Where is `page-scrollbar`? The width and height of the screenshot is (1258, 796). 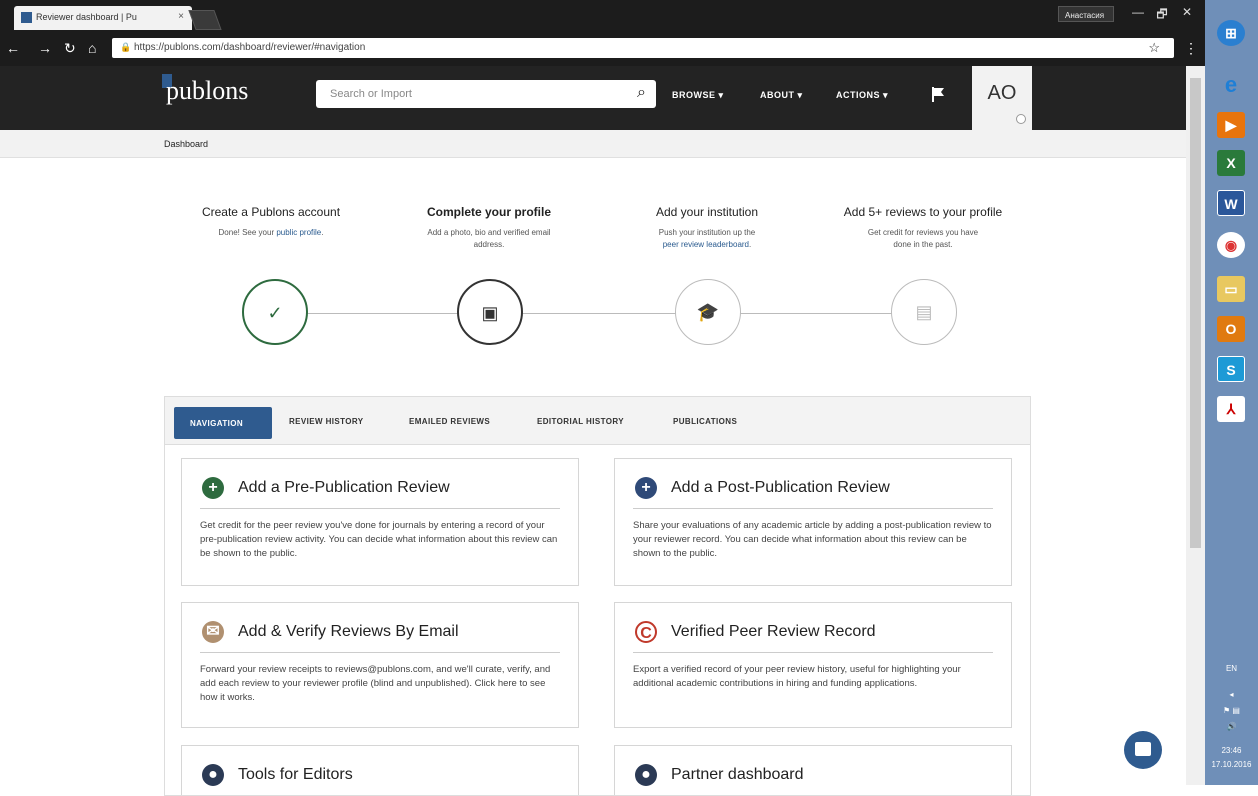 page-scrollbar is located at coordinates (1195, 425).